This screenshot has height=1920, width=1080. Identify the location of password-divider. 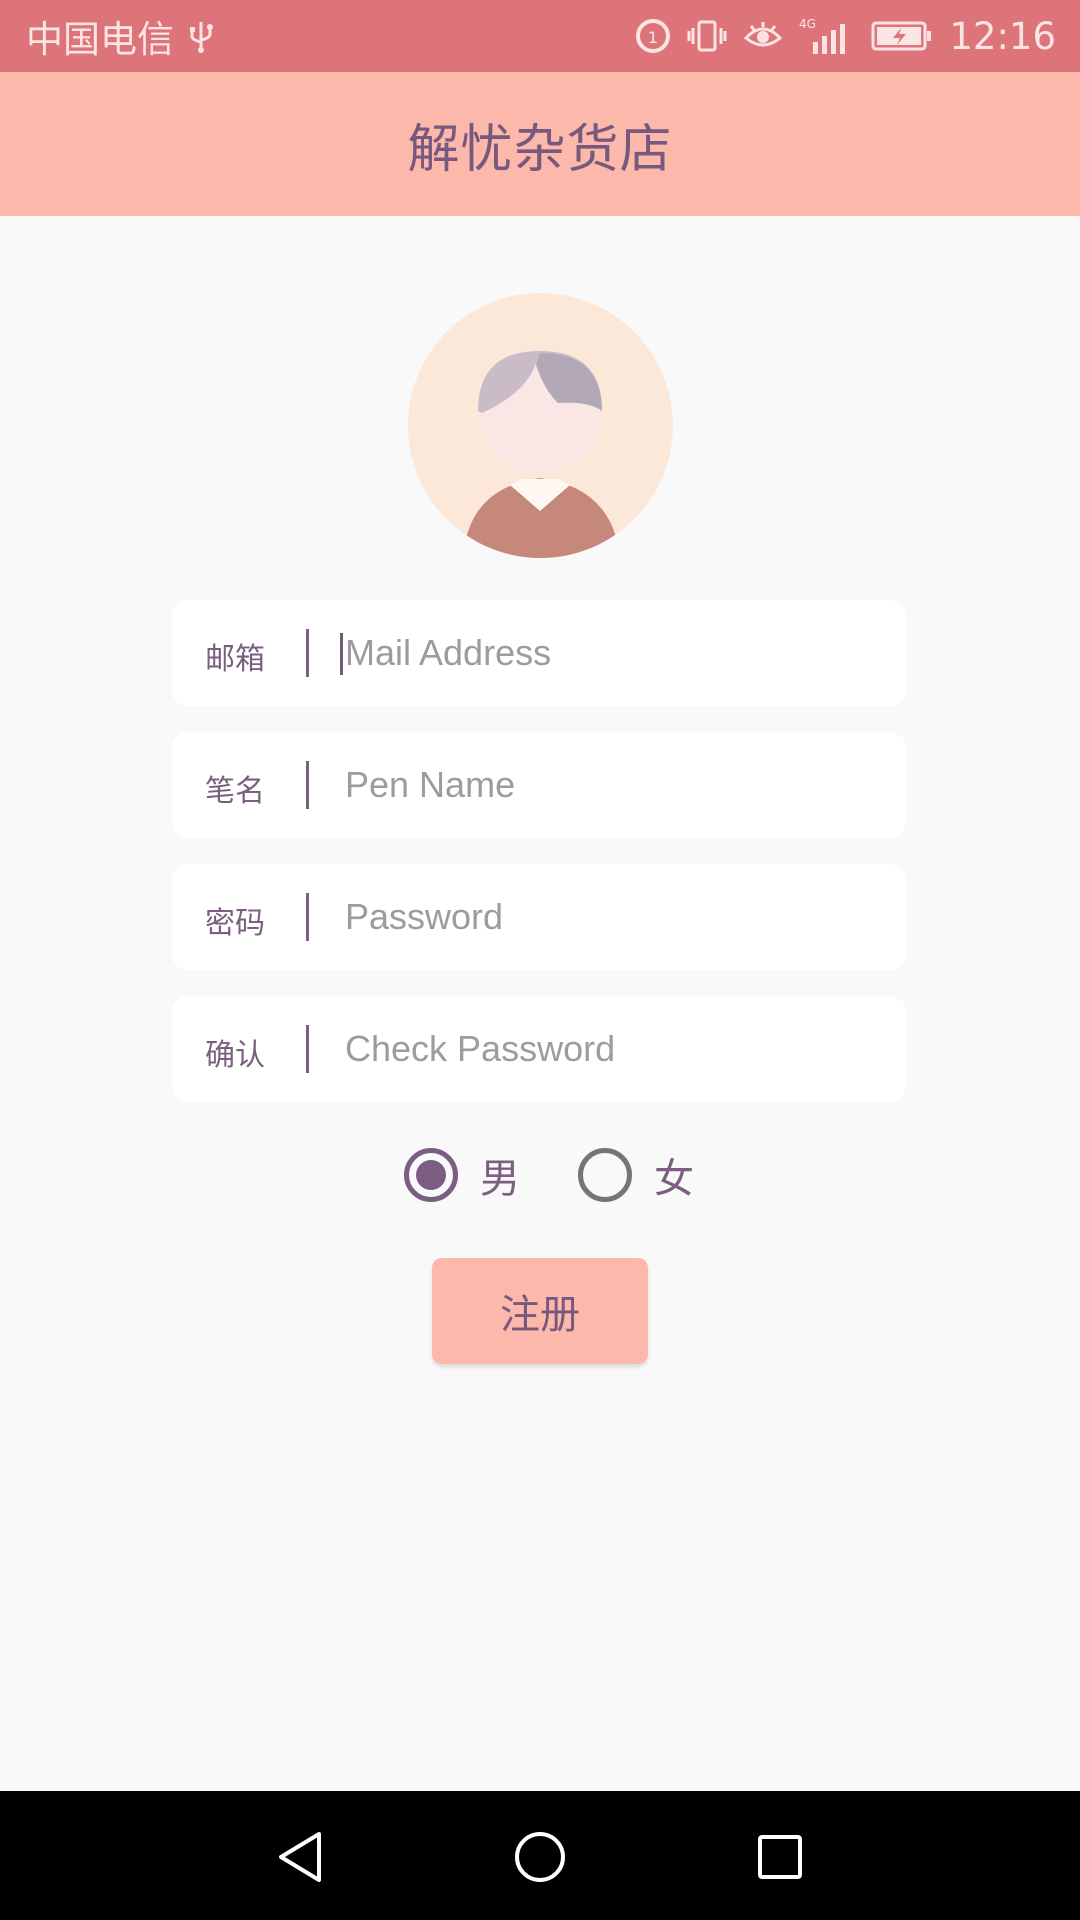
(307, 917).